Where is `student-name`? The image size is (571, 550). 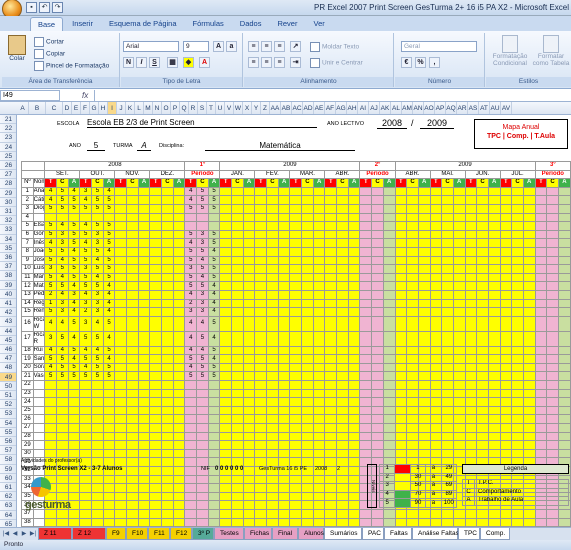 student-name is located at coordinates (39, 428).